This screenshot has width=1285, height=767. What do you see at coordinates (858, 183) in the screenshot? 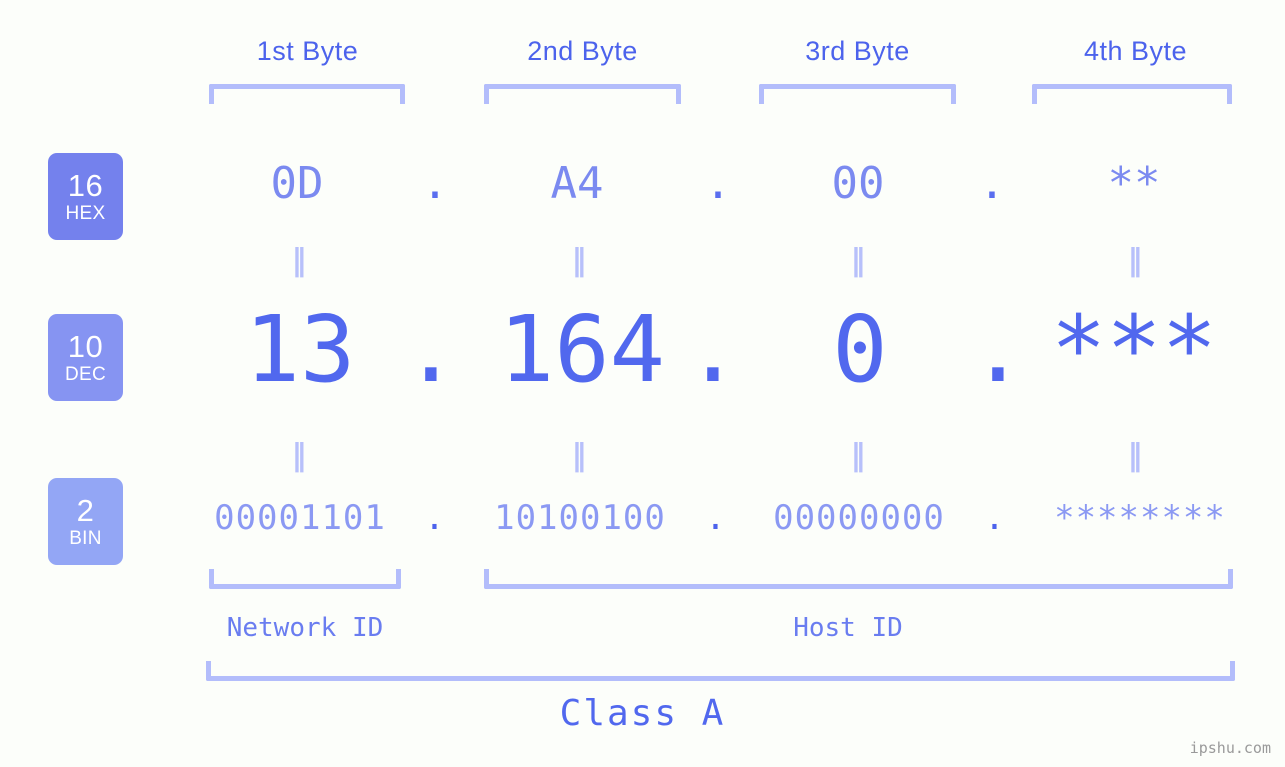
I see `hex-byte-3: 00` at bounding box center [858, 183].